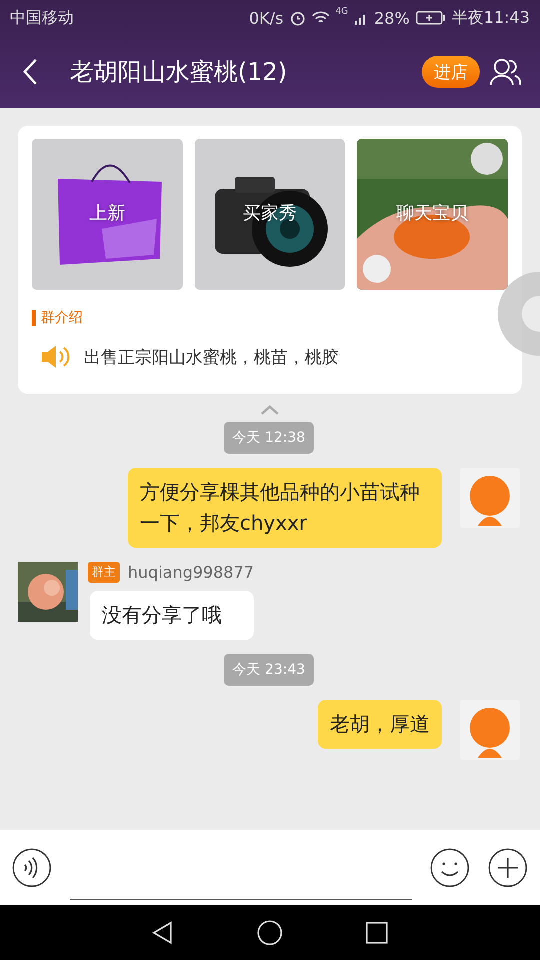 This screenshot has width=540, height=960. Describe the element at coordinates (211, 357) in the screenshot. I see `group-intro: 出售正宗阳山水蜜桃，桃苗，桃胶` at that location.